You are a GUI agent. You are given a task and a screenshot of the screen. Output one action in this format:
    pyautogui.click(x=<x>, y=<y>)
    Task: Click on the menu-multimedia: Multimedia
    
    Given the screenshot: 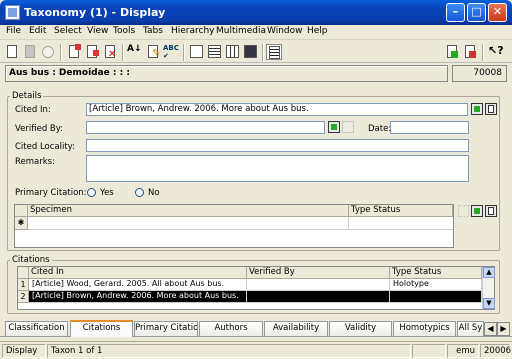 What is the action you would take?
    pyautogui.click(x=241, y=31)
    